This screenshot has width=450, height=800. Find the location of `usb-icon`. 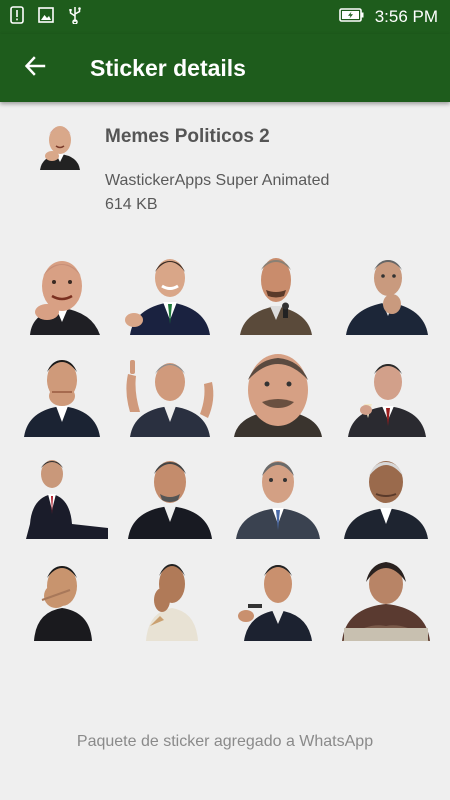

usb-icon is located at coordinates (75, 17).